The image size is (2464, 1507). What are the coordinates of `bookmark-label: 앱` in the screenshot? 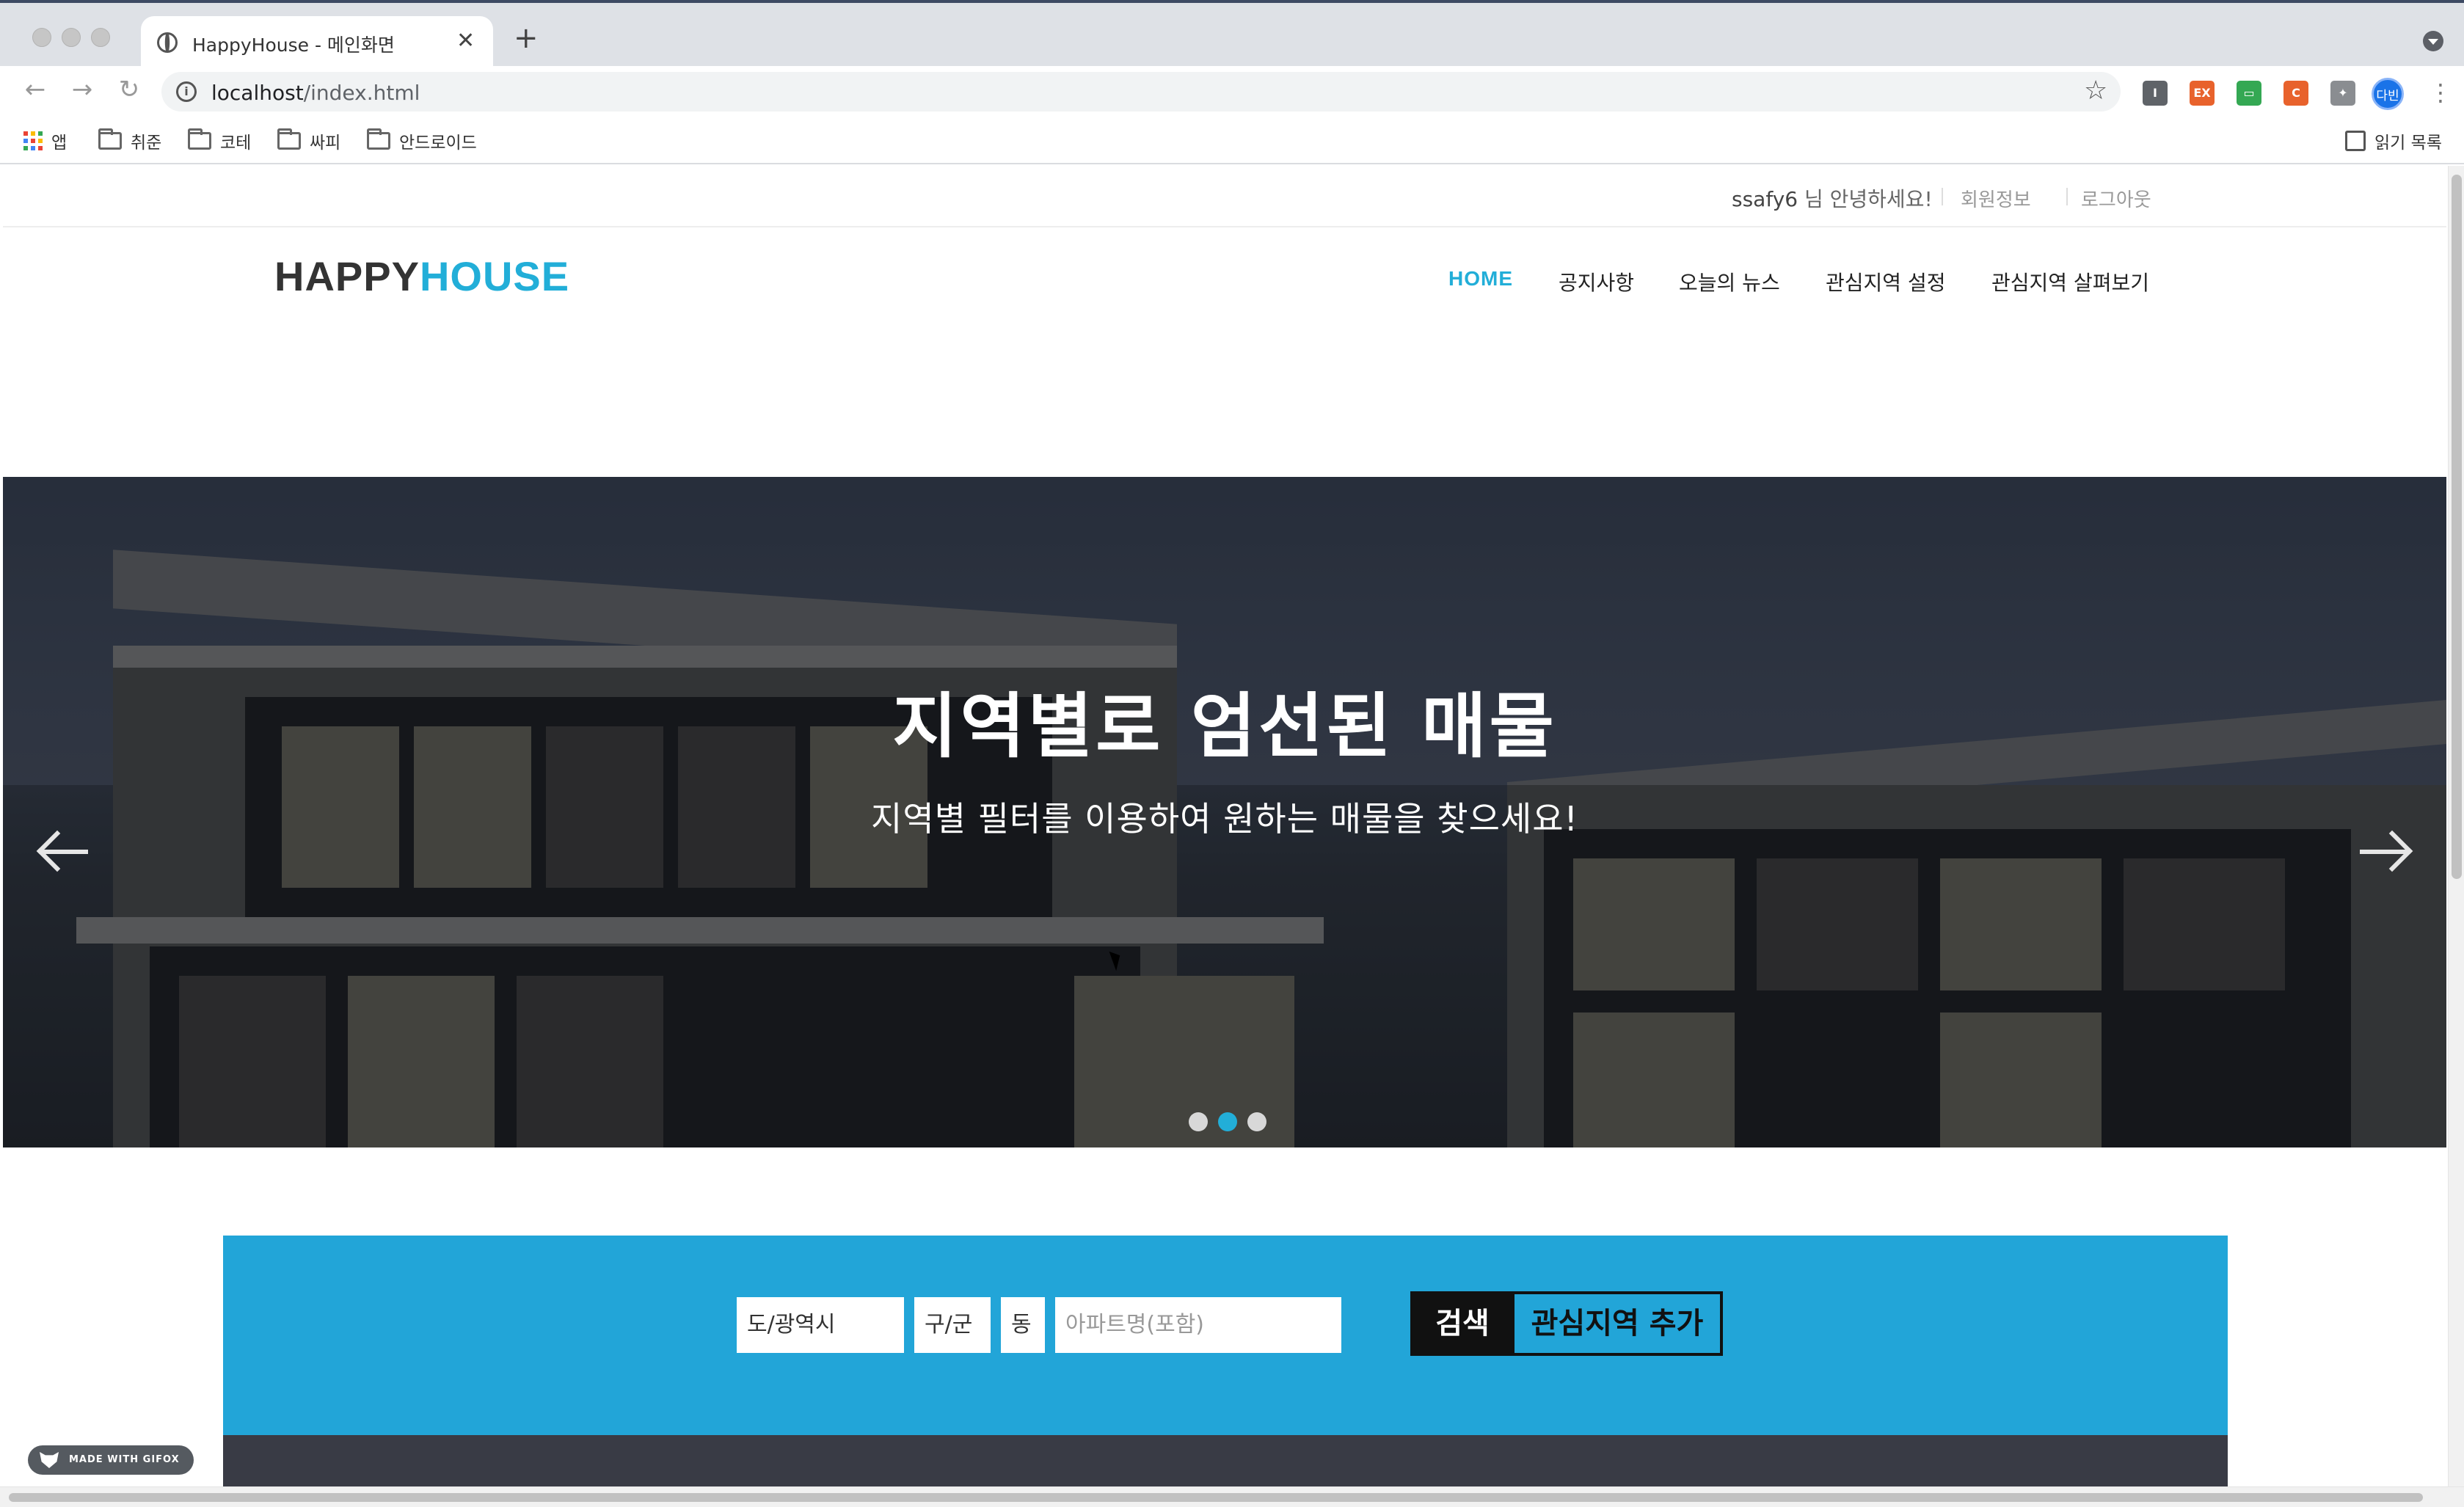 It's located at (60, 143).